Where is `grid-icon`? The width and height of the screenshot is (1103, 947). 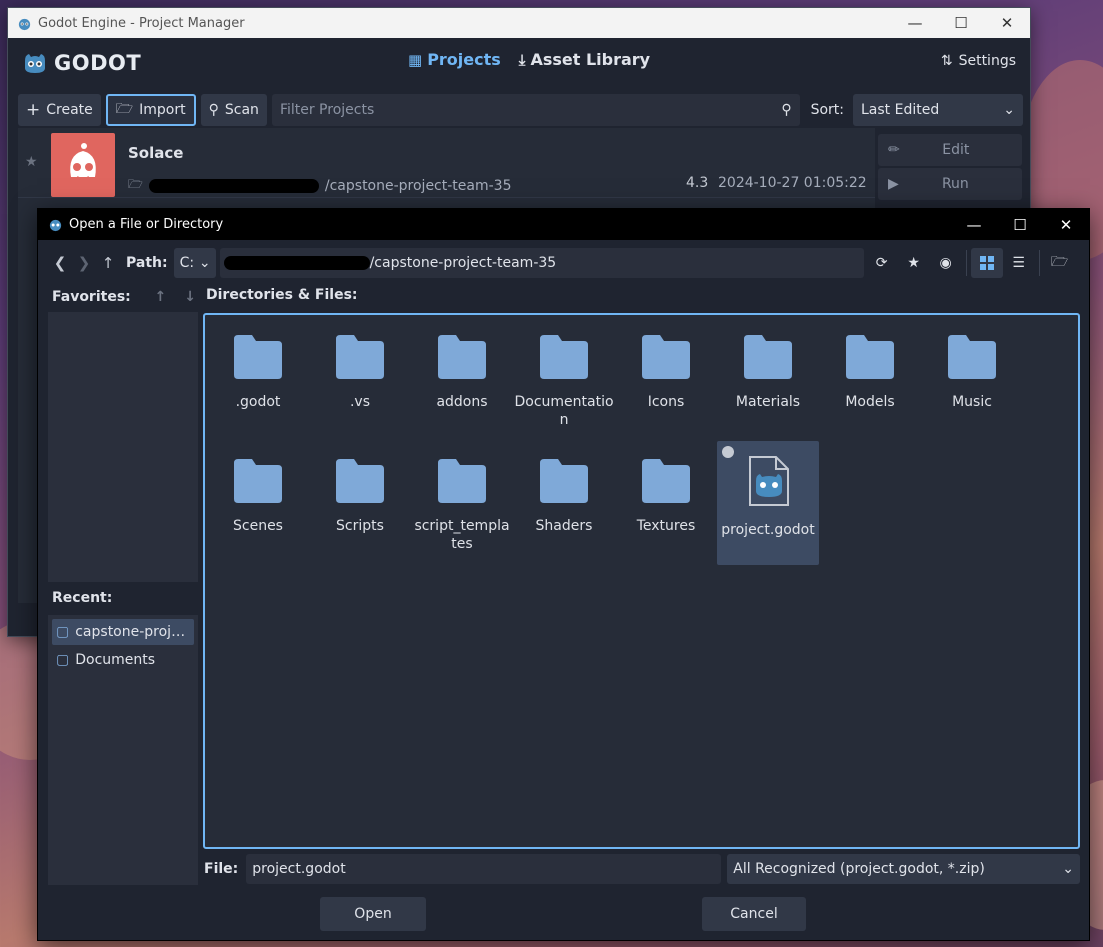 grid-icon is located at coordinates (986, 263).